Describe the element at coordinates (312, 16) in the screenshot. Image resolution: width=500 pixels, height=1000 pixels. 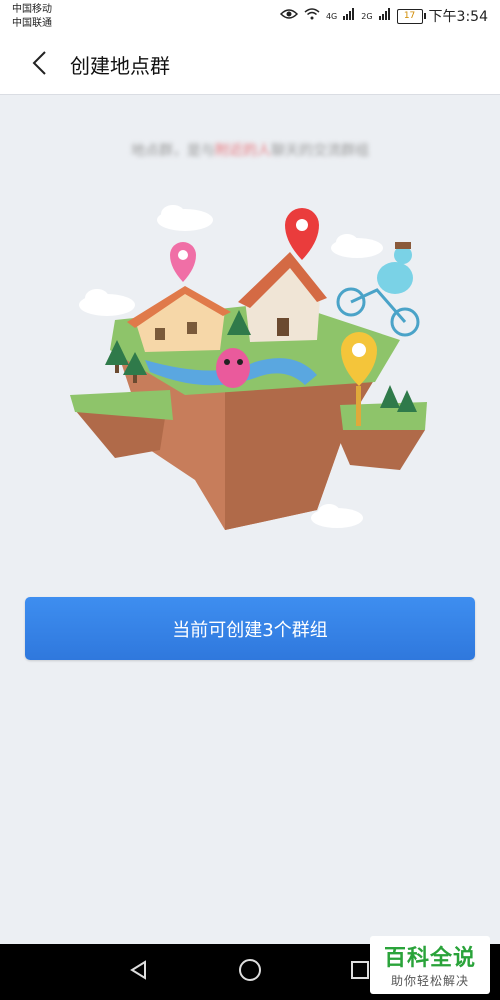
I see `wifi-icon` at that location.